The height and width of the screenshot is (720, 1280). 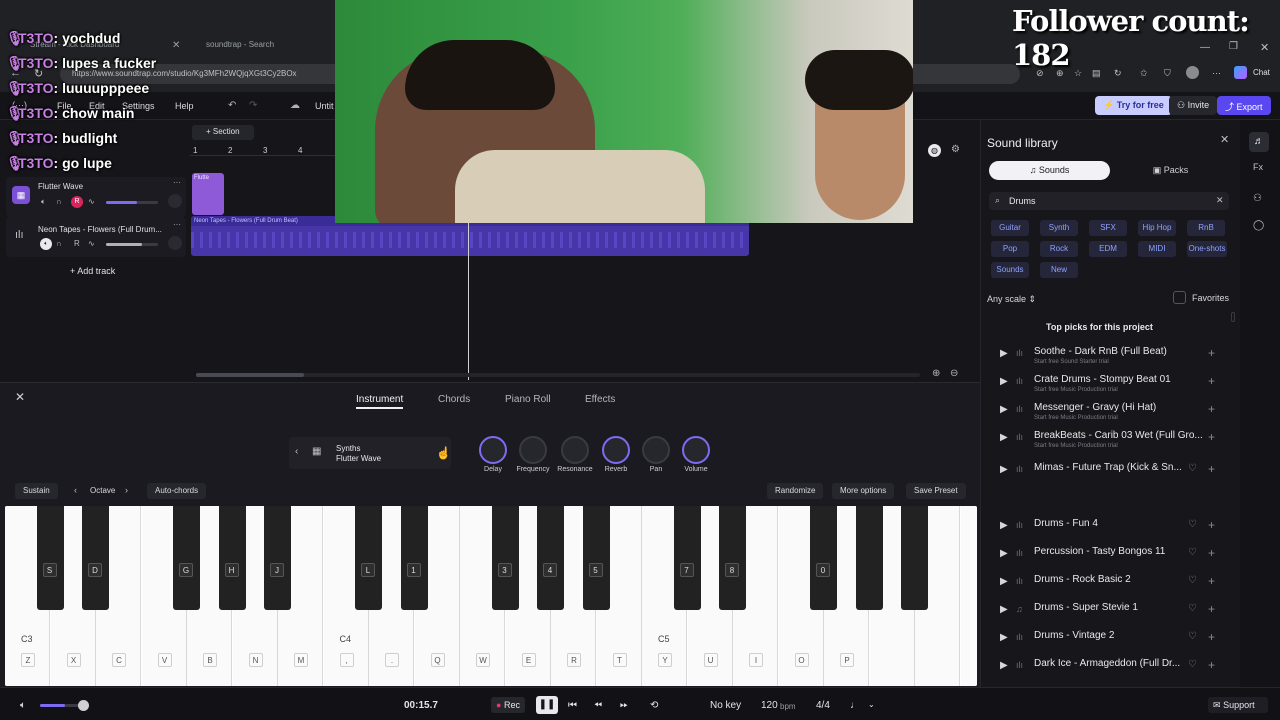 What do you see at coordinates (1010, 228) in the screenshot?
I see `chip-guitar: Guitar` at bounding box center [1010, 228].